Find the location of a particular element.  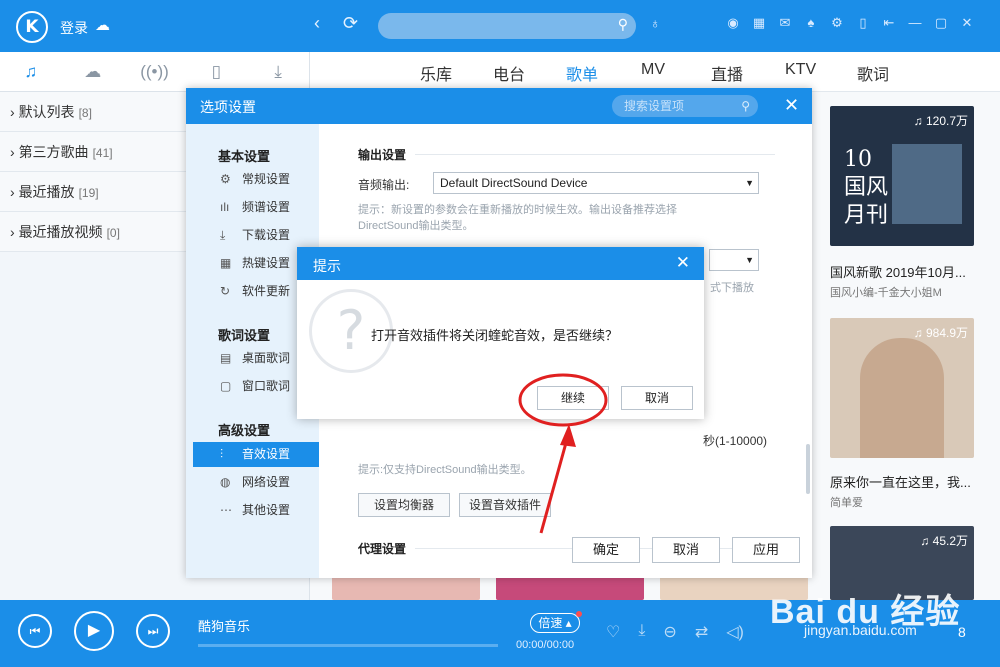

album-subtitle: 国风小编-千金大小姐M is located at coordinates (886, 292).